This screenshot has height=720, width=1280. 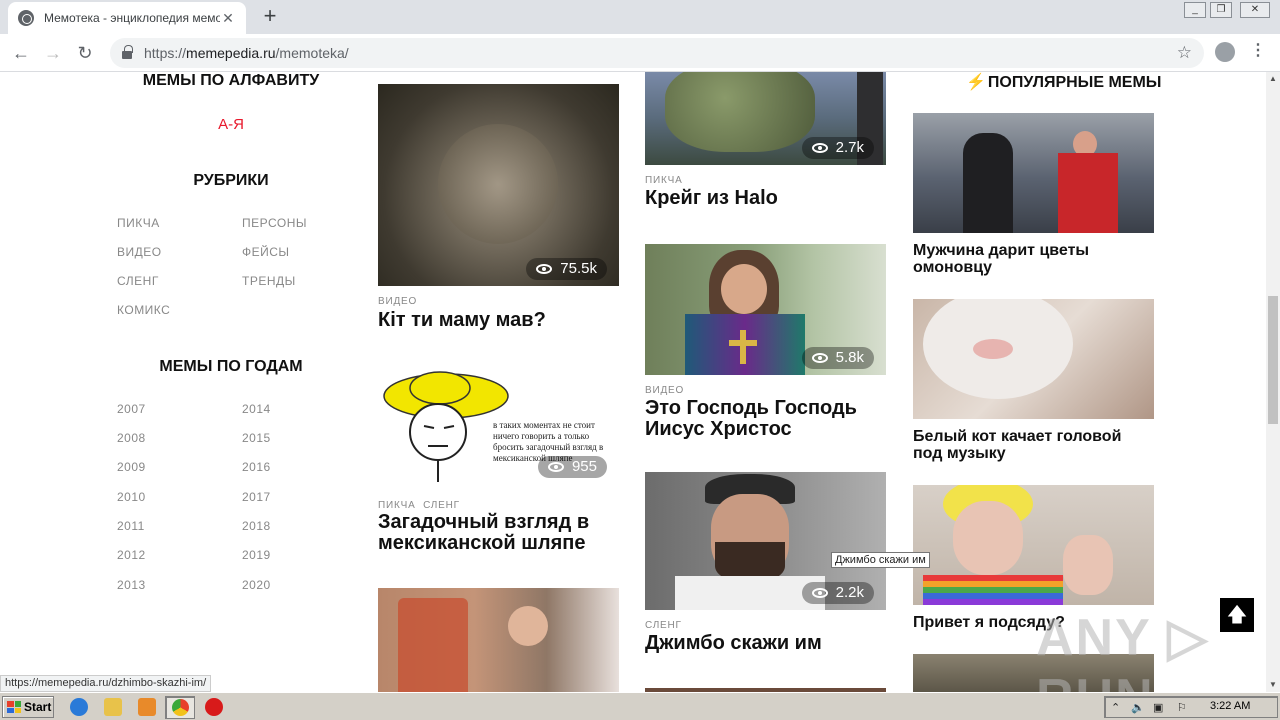 What do you see at coordinates (256, 467) in the screenshot?
I see `year-link: 2016` at bounding box center [256, 467].